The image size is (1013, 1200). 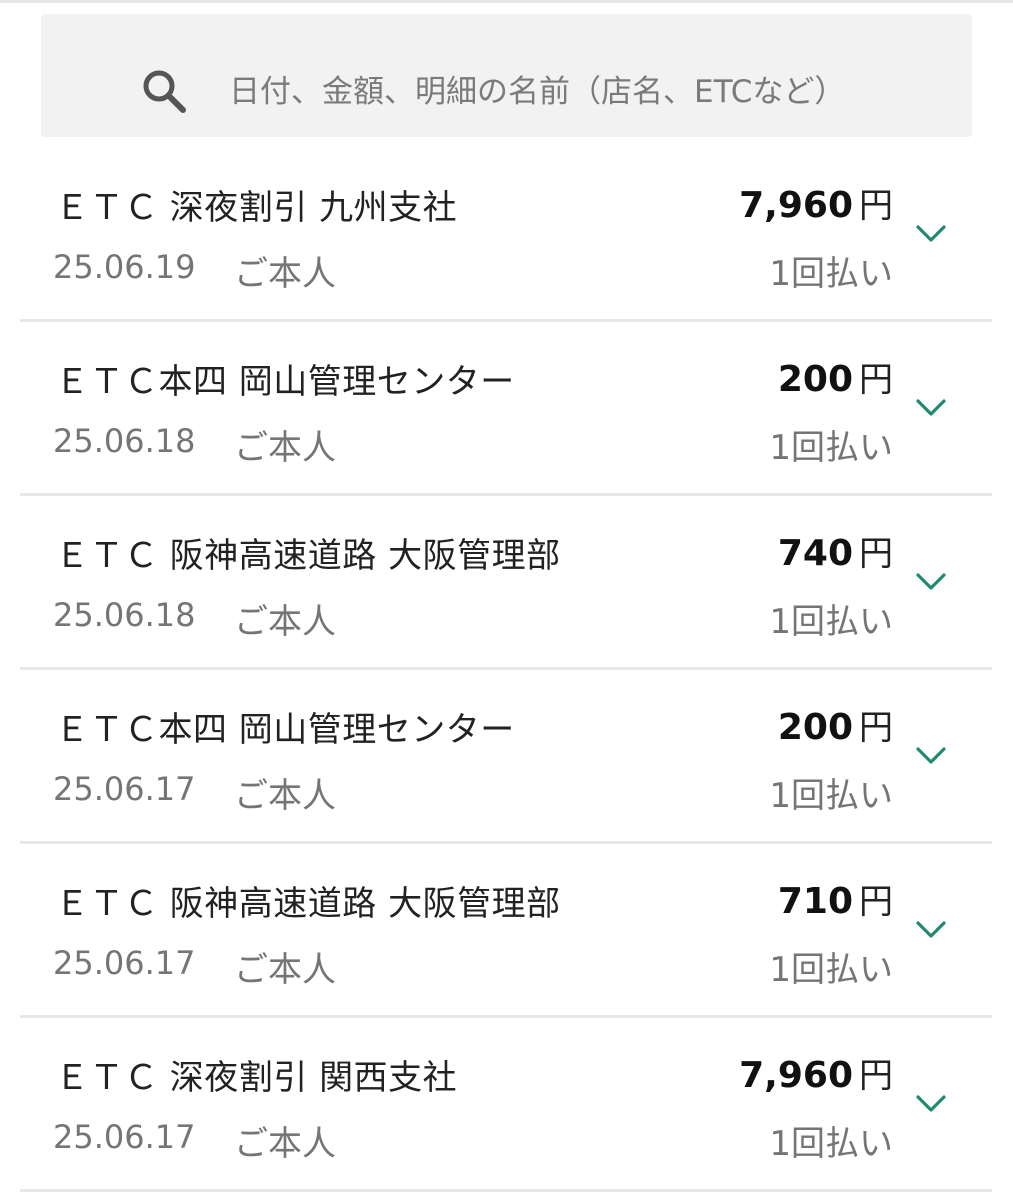 I want to click on transaction-date: 25.06.19, so click(x=124, y=267).